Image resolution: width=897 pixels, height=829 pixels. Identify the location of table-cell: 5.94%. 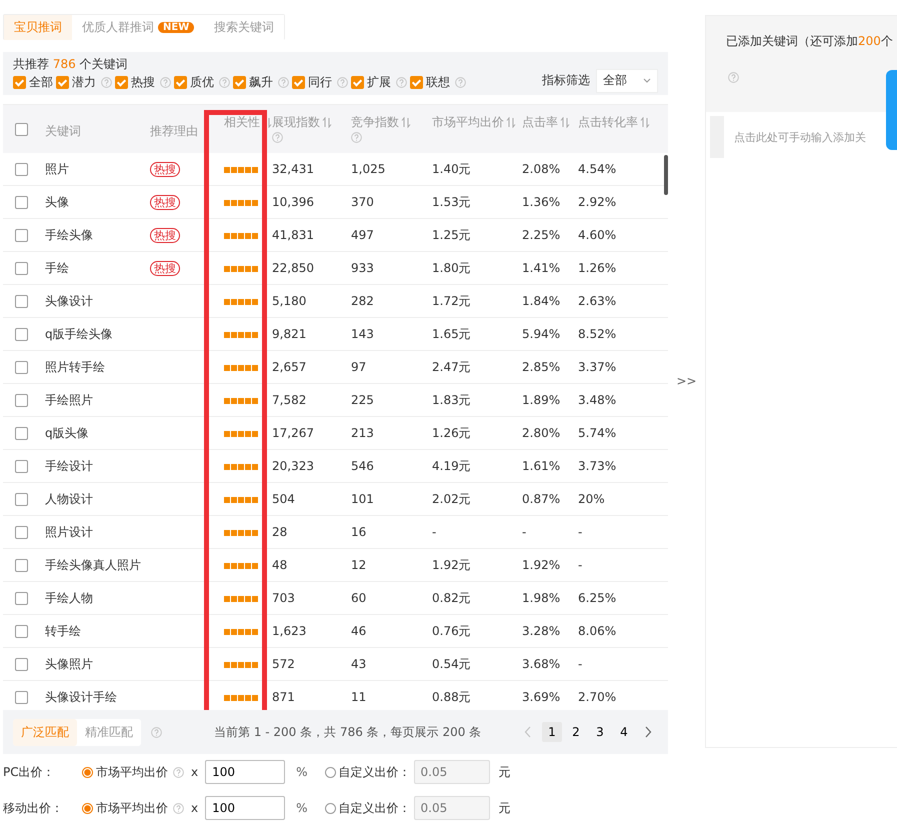
(541, 334).